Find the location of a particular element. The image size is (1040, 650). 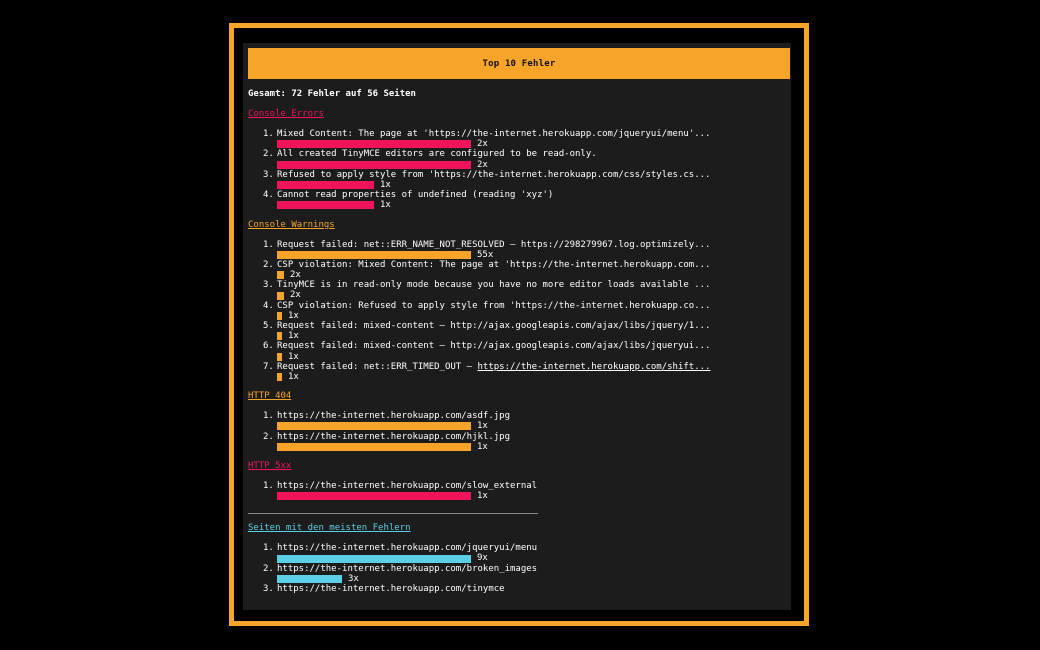

page-title: Top 10 Fehler is located at coordinates (519, 63).